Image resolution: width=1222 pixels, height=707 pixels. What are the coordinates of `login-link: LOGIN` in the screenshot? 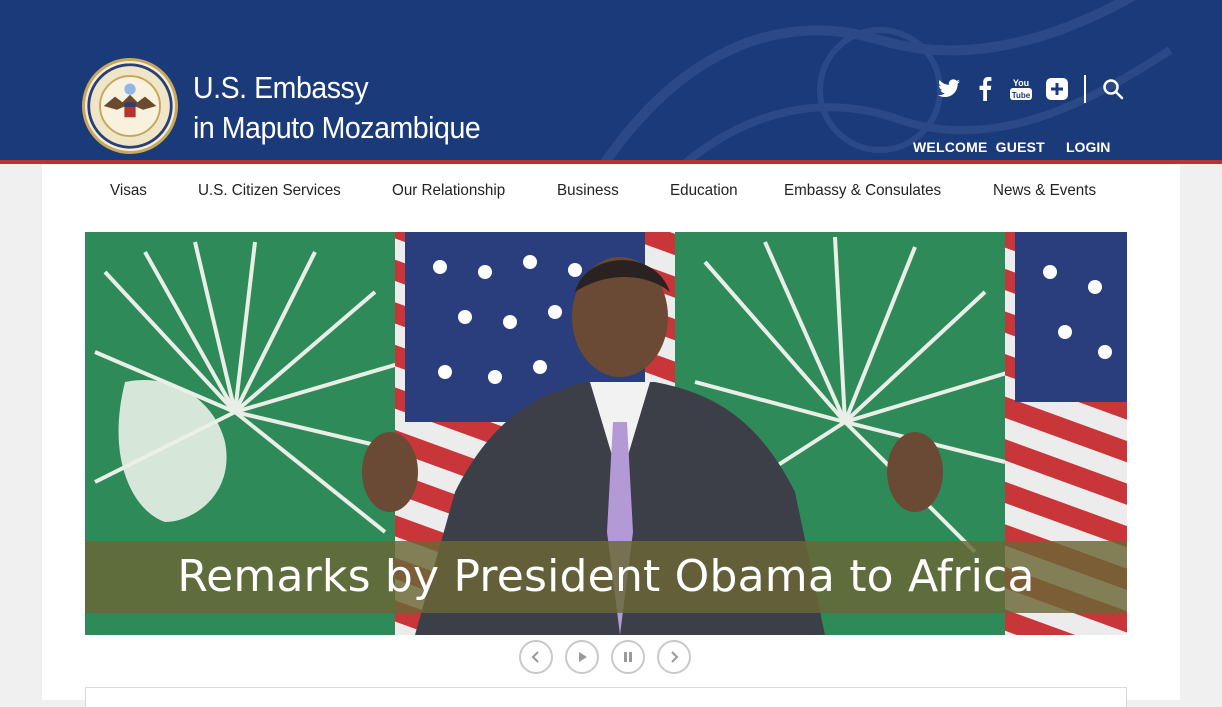 It's located at (1088, 147).